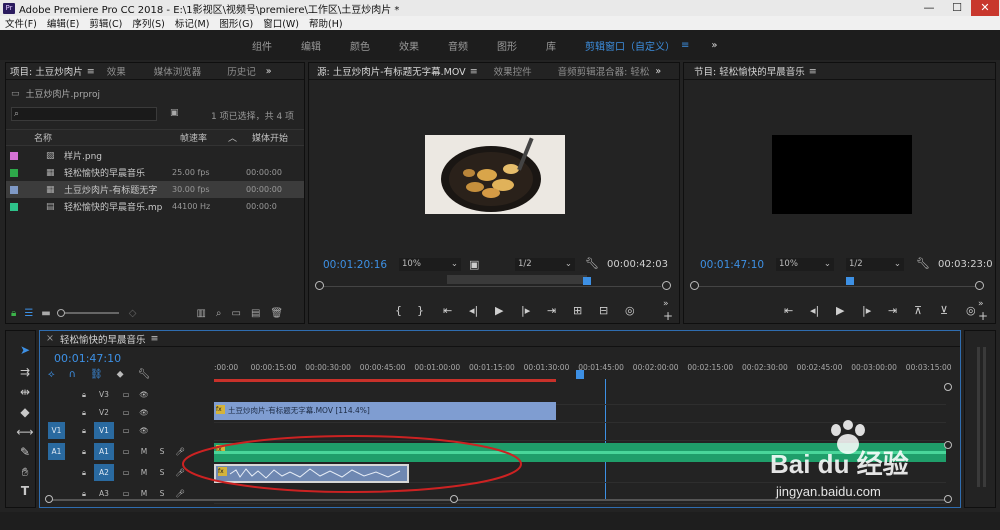  What do you see at coordinates (385, 380) in the screenshot?
I see `work-area-bar` at bounding box center [385, 380].